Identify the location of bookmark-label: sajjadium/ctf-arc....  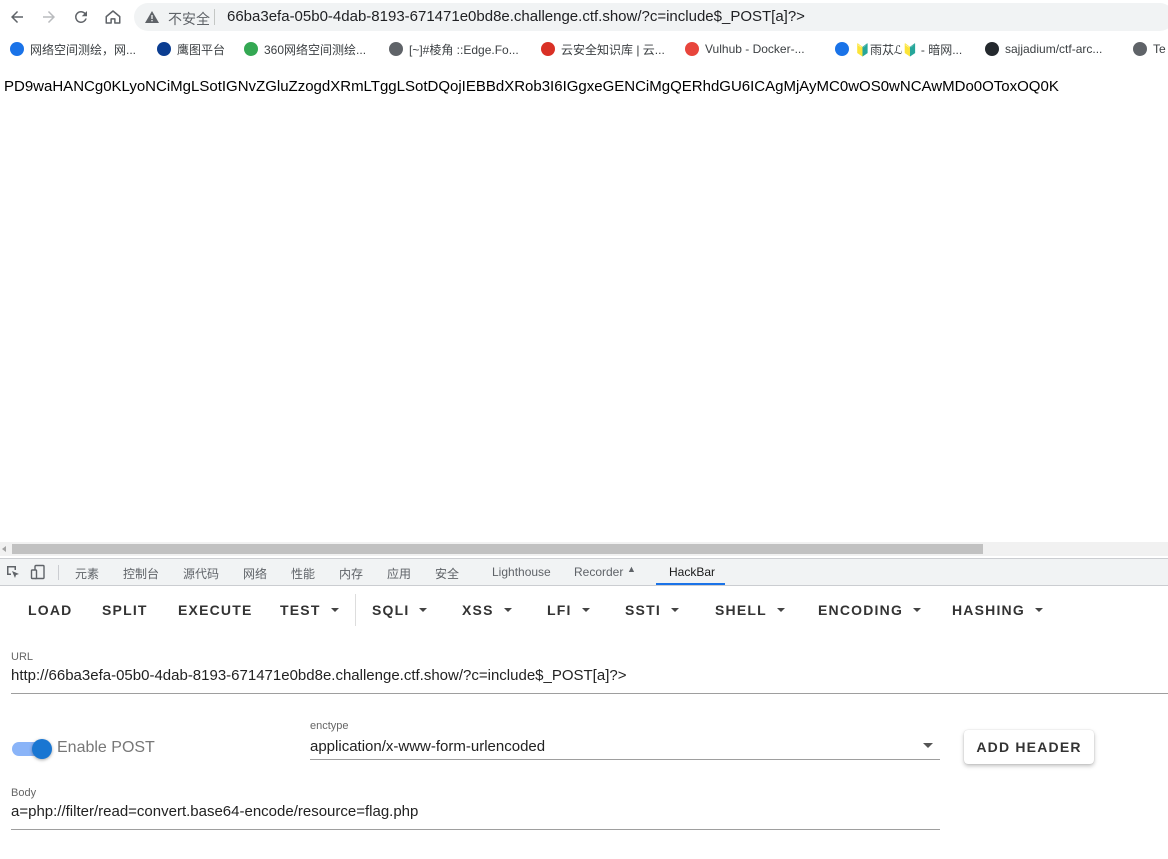
(1054, 49).